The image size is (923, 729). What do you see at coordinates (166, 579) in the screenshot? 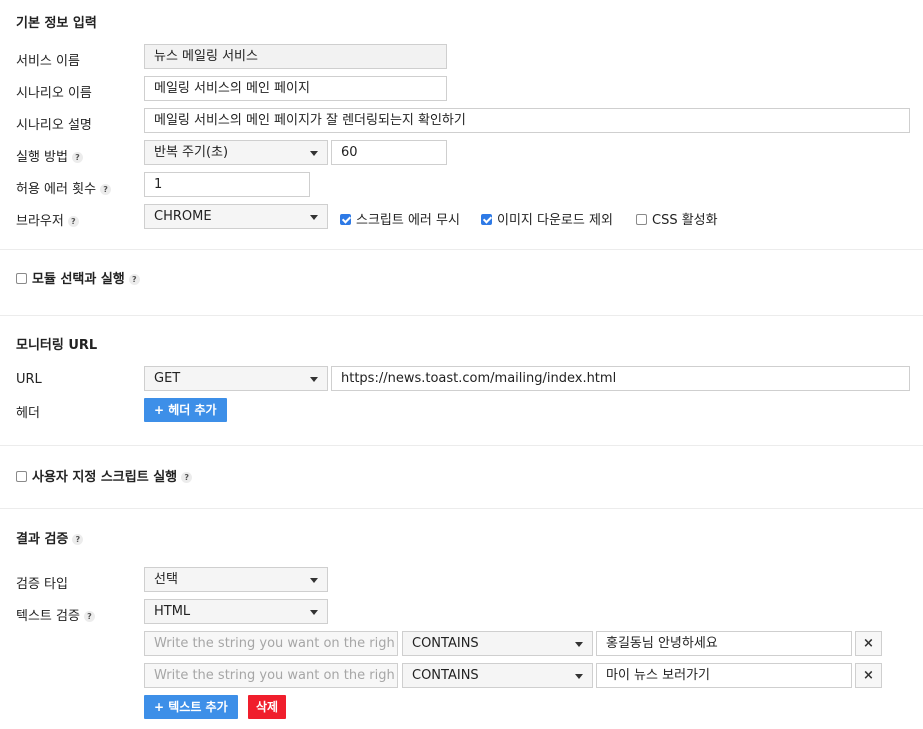
I see `verify-type-value: 선택` at bounding box center [166, 579].